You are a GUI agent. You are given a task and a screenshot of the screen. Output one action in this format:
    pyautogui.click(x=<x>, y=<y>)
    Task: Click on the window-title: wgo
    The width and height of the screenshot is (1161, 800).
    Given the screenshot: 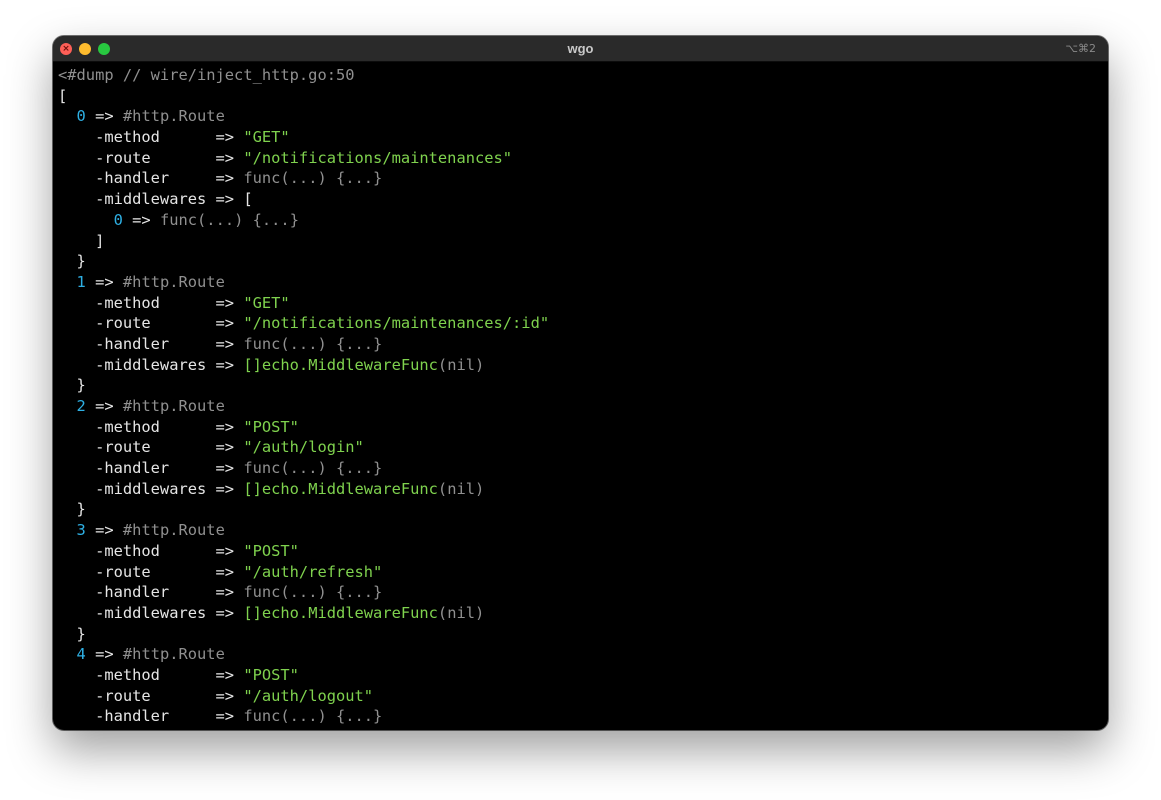 What is the action you would take?
    pyautogui.click(x=580, y=48)
    